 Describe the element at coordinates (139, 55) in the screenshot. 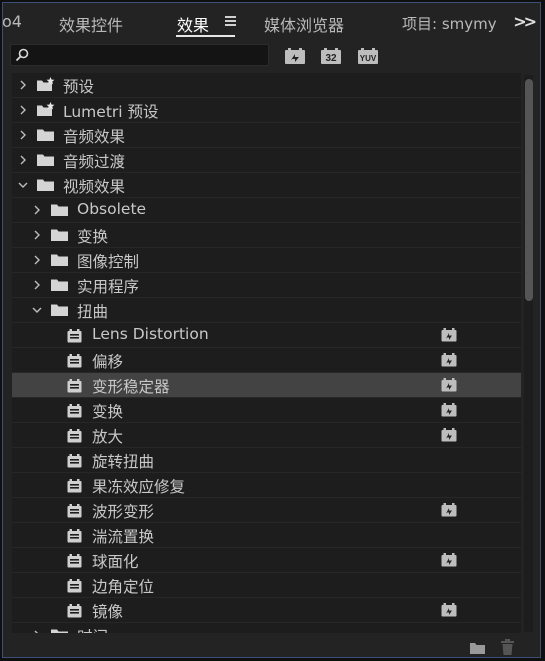

I see `search-input` at that location.